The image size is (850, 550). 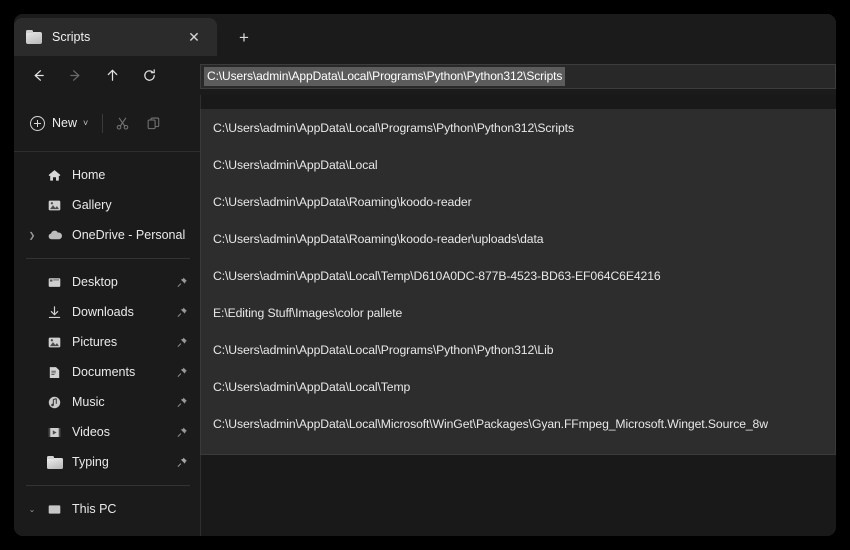 I want to click on suggestion-item: C:\Users\admin\AppData\Local, so click(x=518, y=164).